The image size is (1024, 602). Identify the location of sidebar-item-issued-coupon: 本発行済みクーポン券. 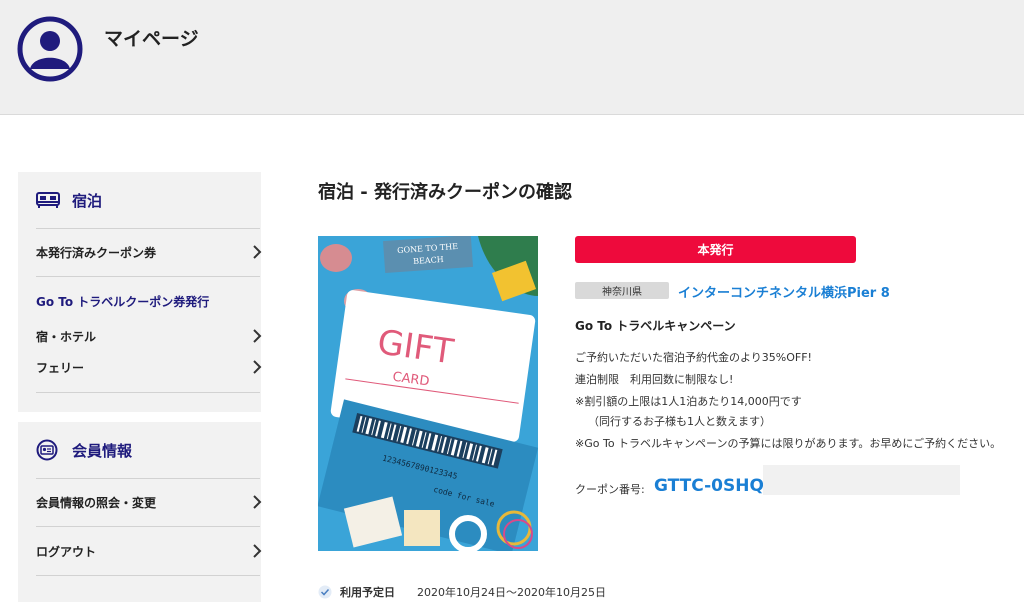
(149, 252).